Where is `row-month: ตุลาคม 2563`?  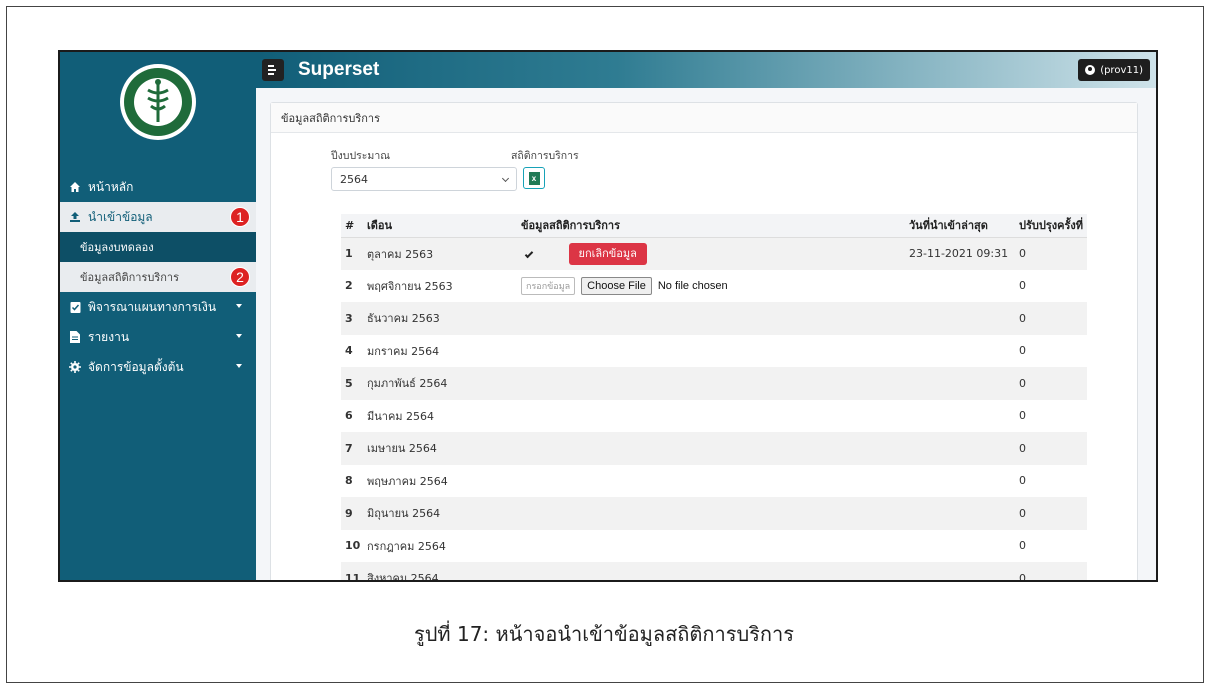 row-month: ตุลาคม 2563 is located at coordinates (440, 253).